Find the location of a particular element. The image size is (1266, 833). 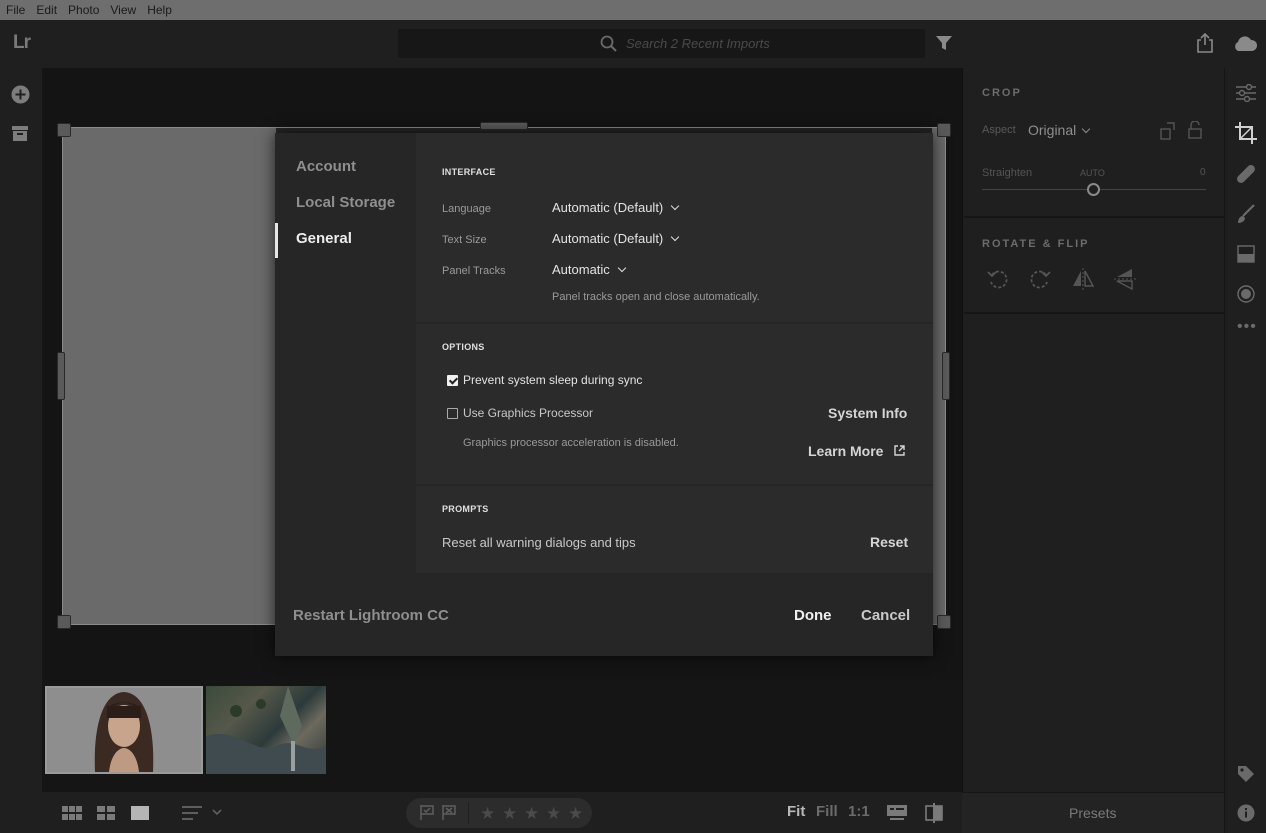

flag-reject-icon is located at coordinates (449, 812).